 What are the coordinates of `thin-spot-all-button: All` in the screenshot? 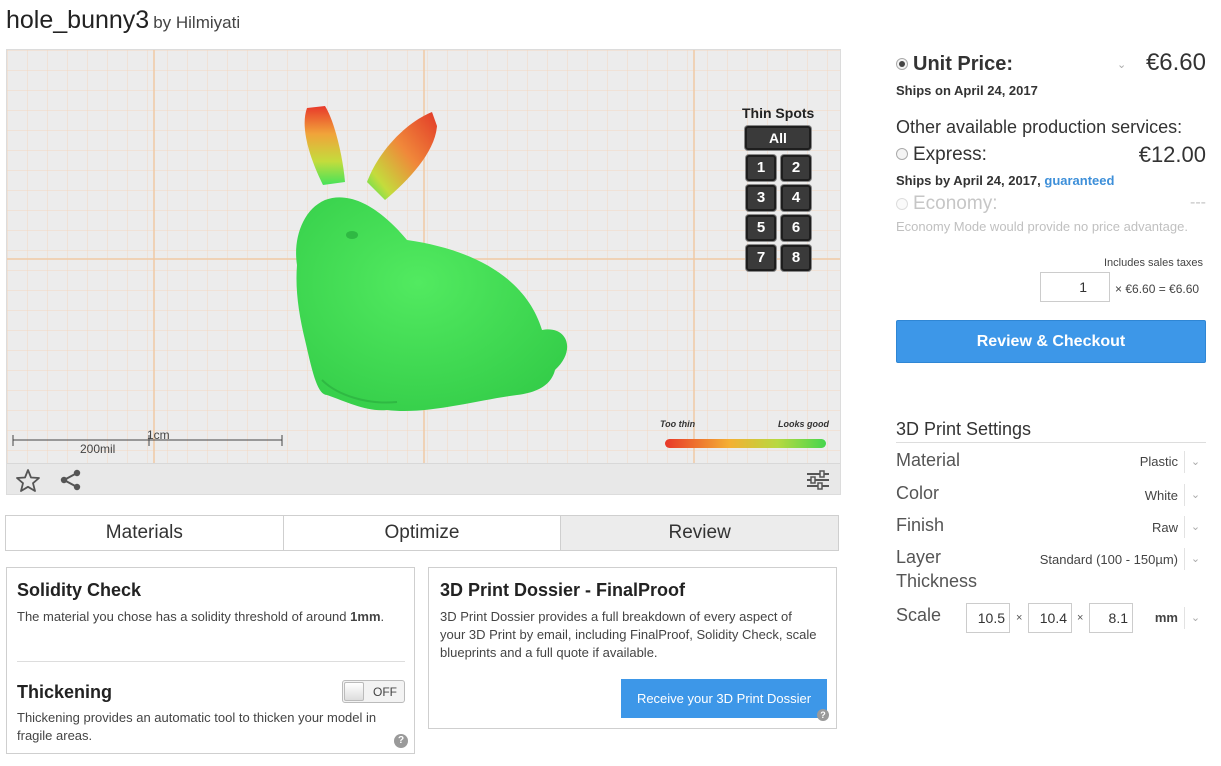 It's located at (778, 138).